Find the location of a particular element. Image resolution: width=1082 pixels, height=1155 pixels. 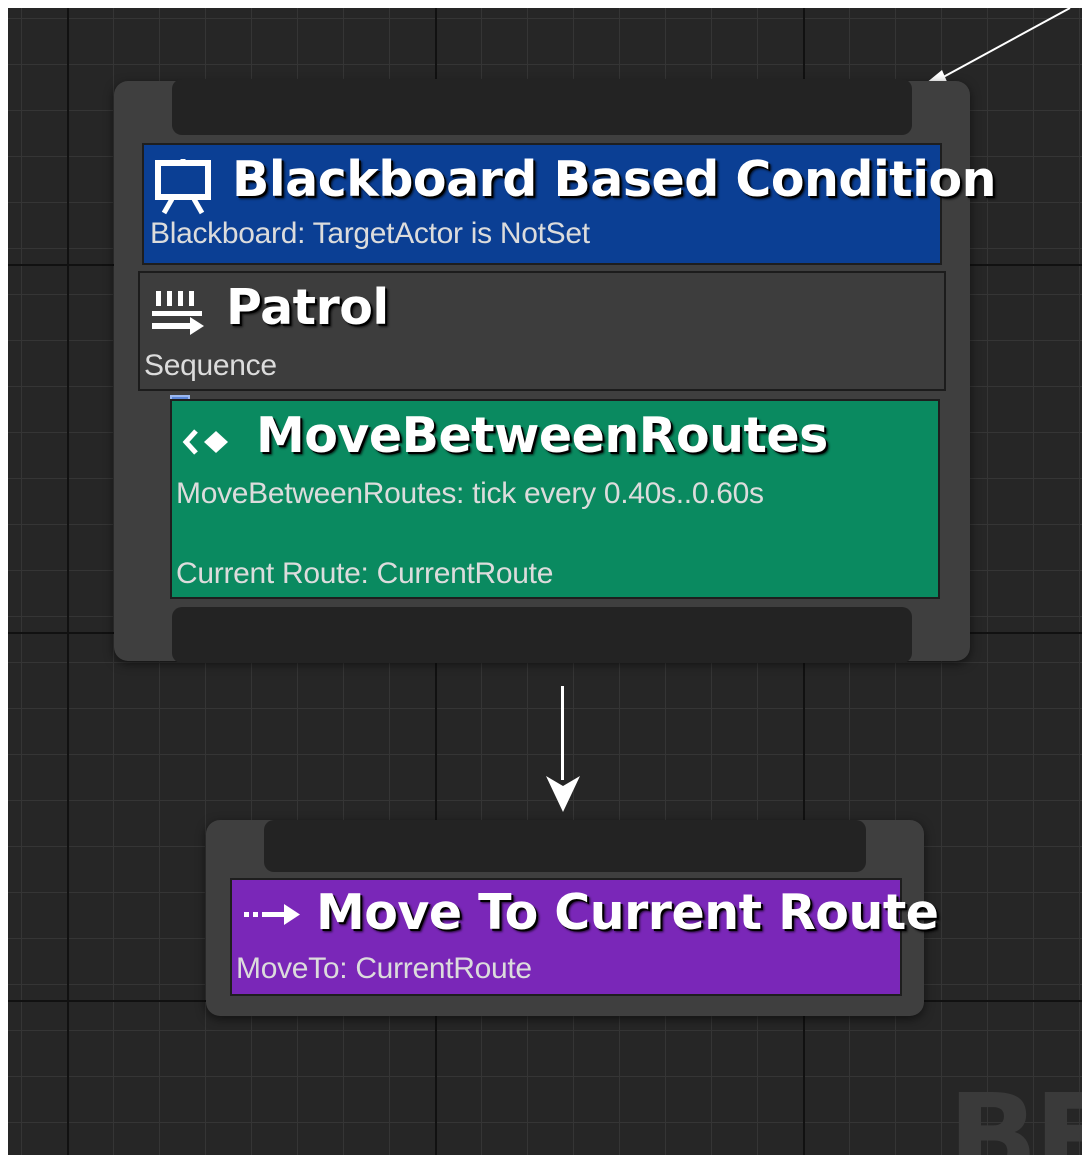

decorator-subtitle: Blackboard: TargetActor is NotSet is located at coordinates (370, 233).